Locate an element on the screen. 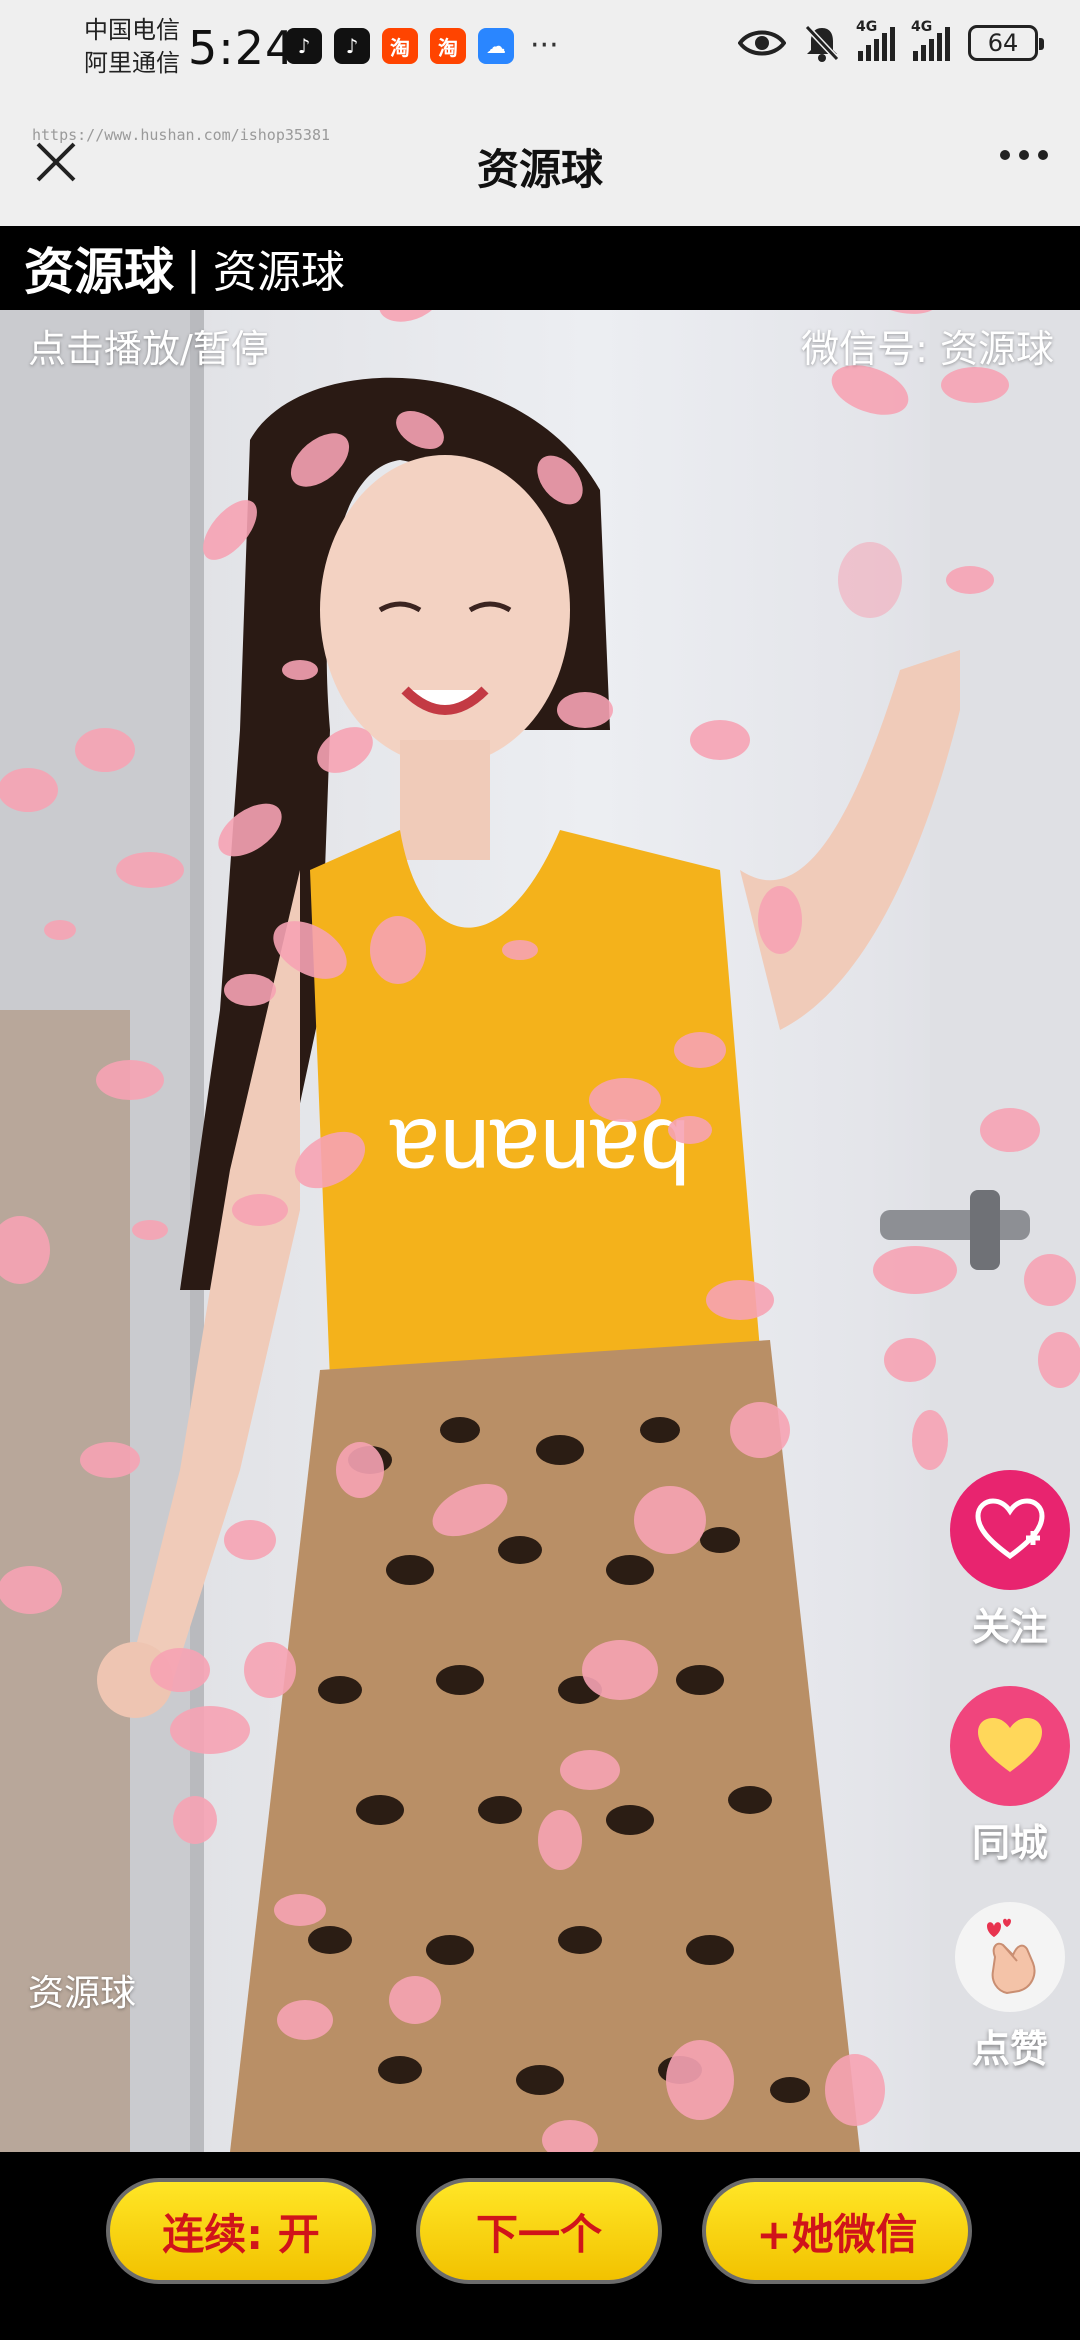 Image resolution: width=1080 pixels, height=2340 pixels. like-label: 点赞 is located at coordinates (1009, 2049).